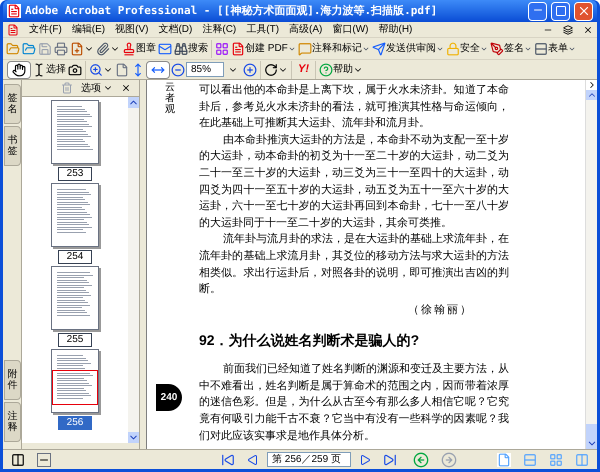  What do you see at coordinates (158, 69) in the screenshot?
I see `fit-width-button` at bounding box center [158, 69].